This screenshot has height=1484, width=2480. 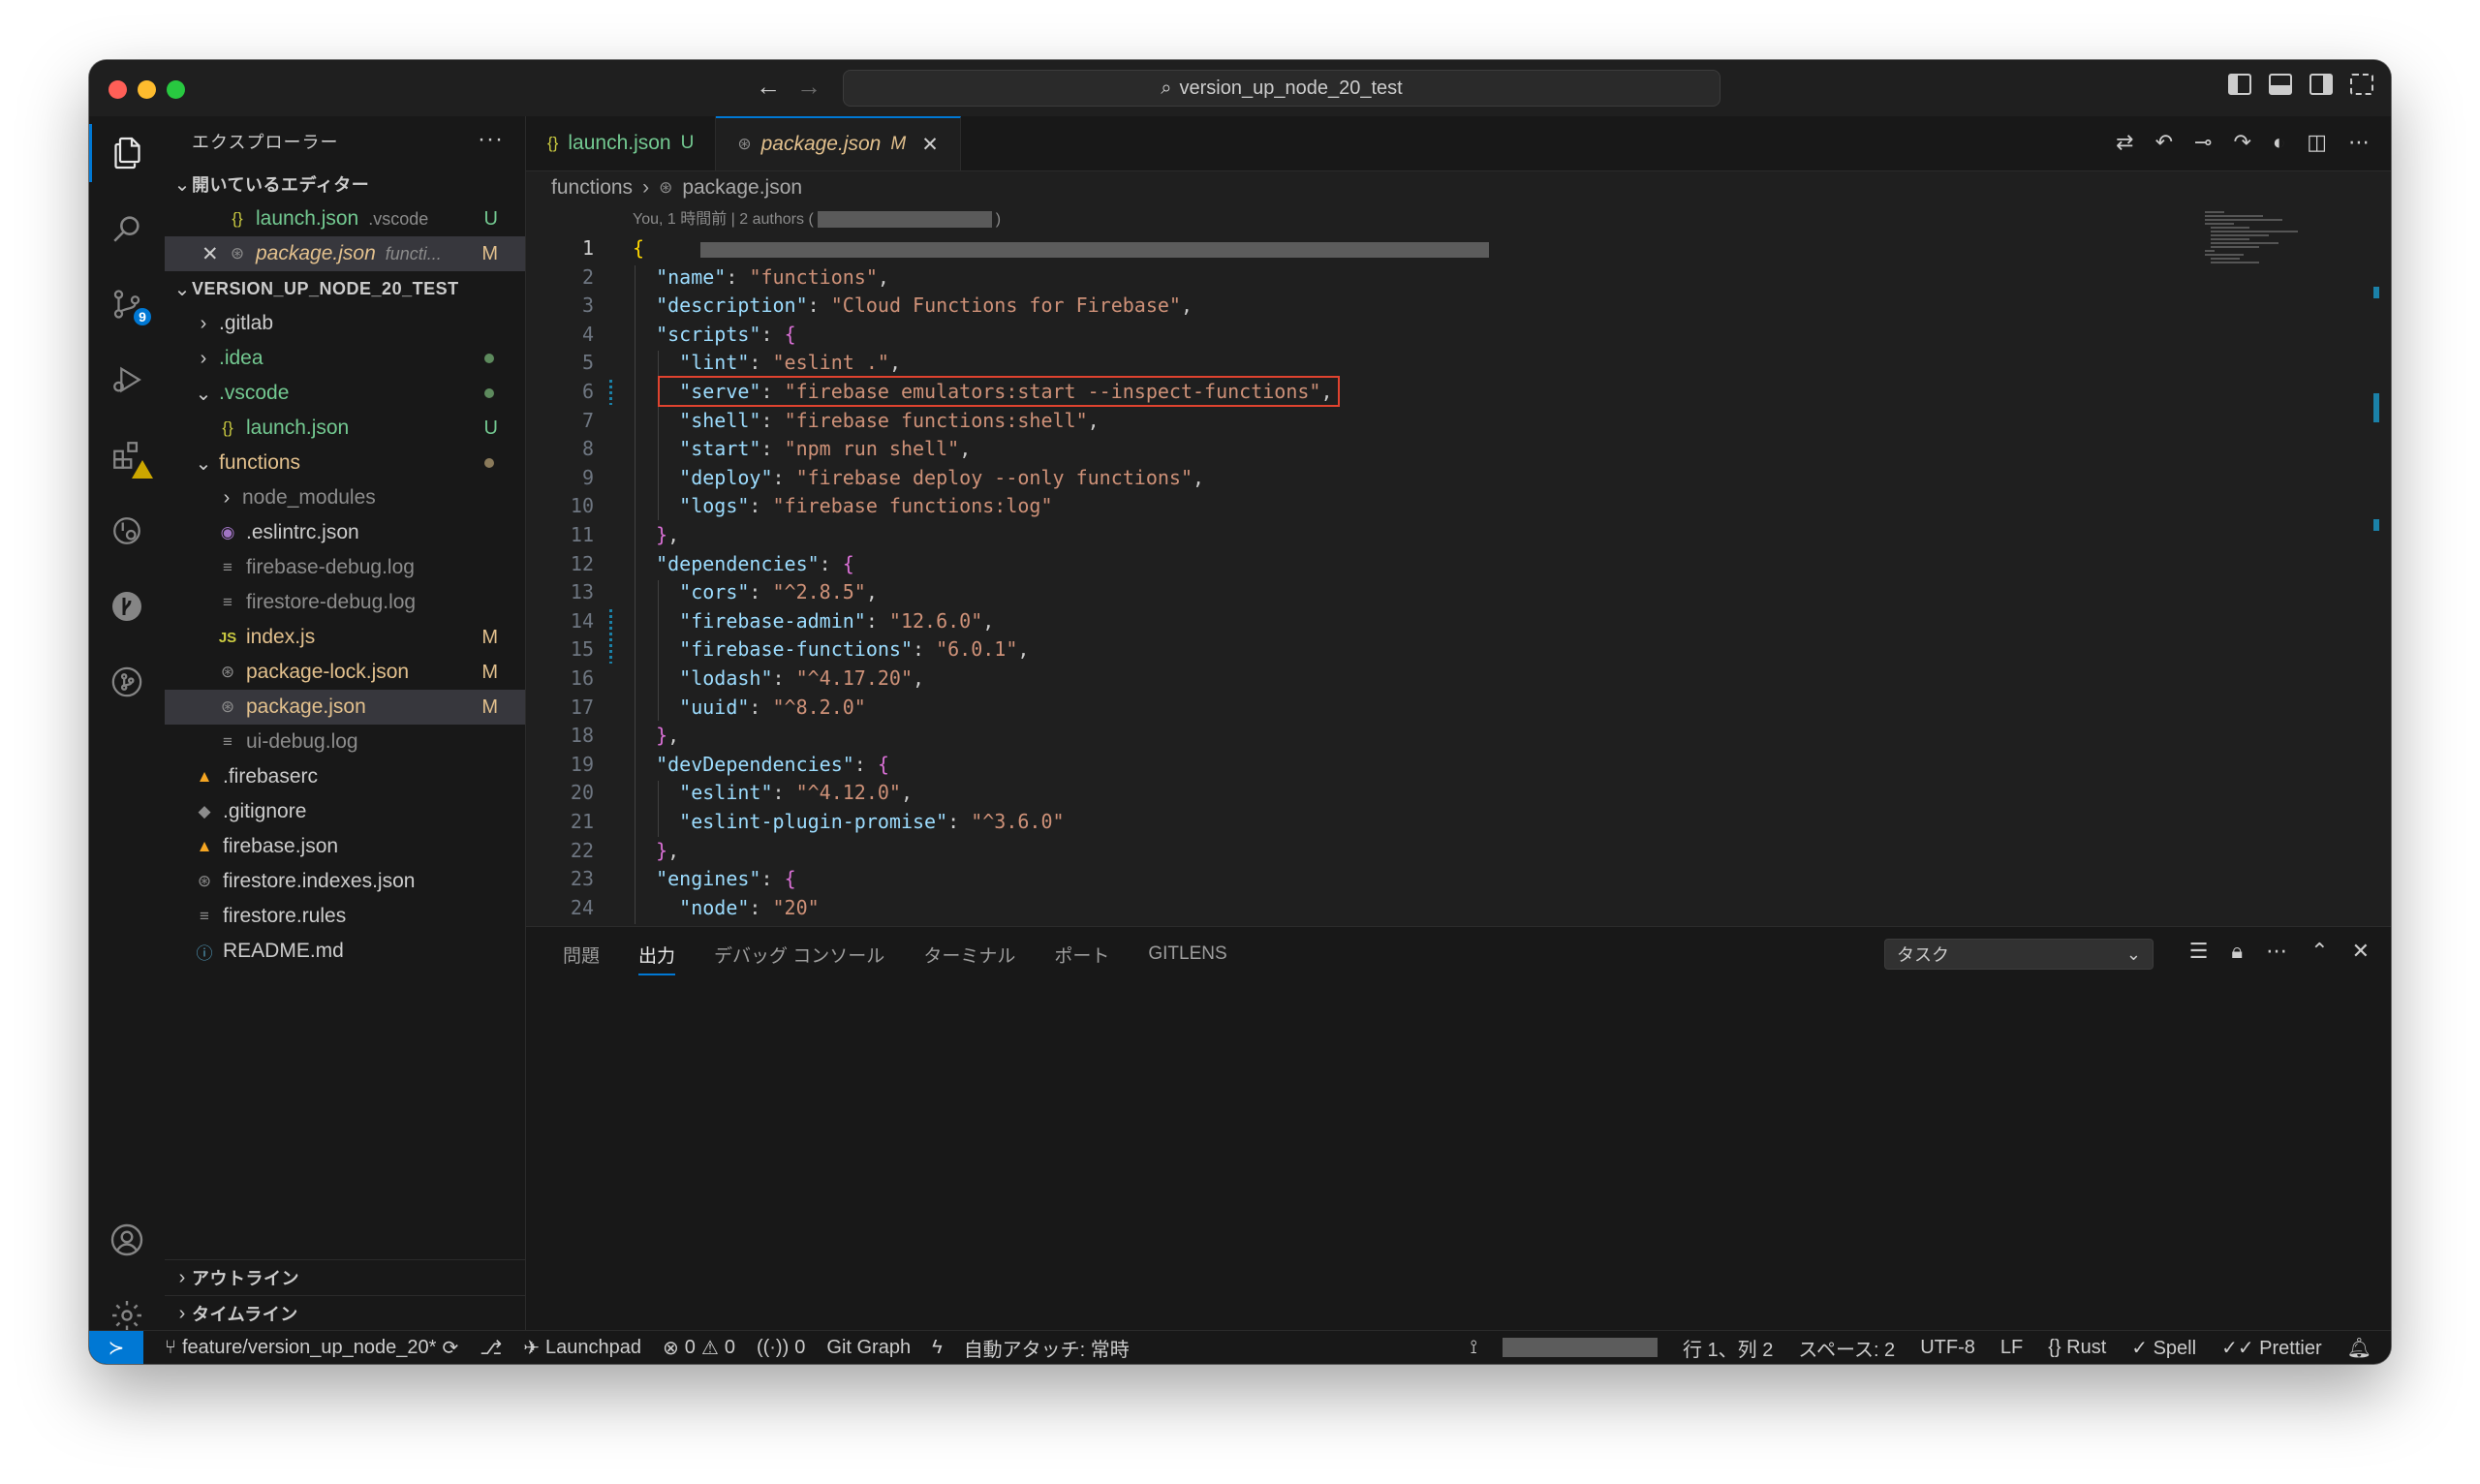 I want to click on timeline-section: › タイムライン, so click(x=345, y=1313).